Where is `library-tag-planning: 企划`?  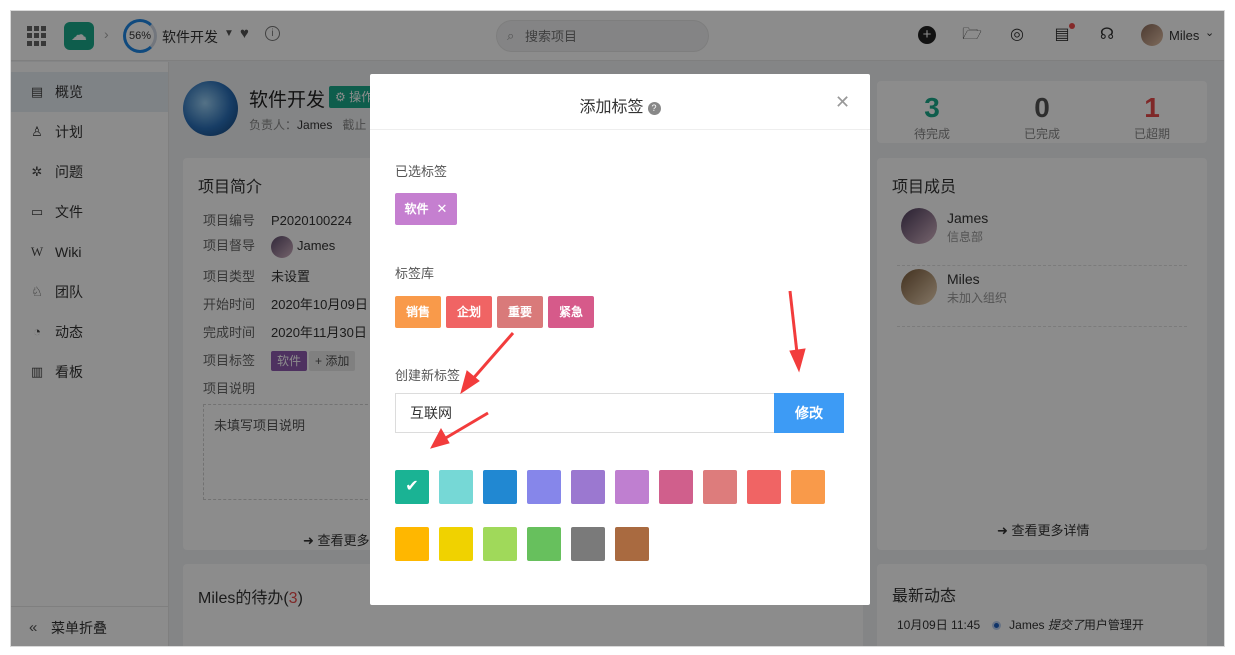
library-tag-planning: 企划 is located at coordinates (469, 312).